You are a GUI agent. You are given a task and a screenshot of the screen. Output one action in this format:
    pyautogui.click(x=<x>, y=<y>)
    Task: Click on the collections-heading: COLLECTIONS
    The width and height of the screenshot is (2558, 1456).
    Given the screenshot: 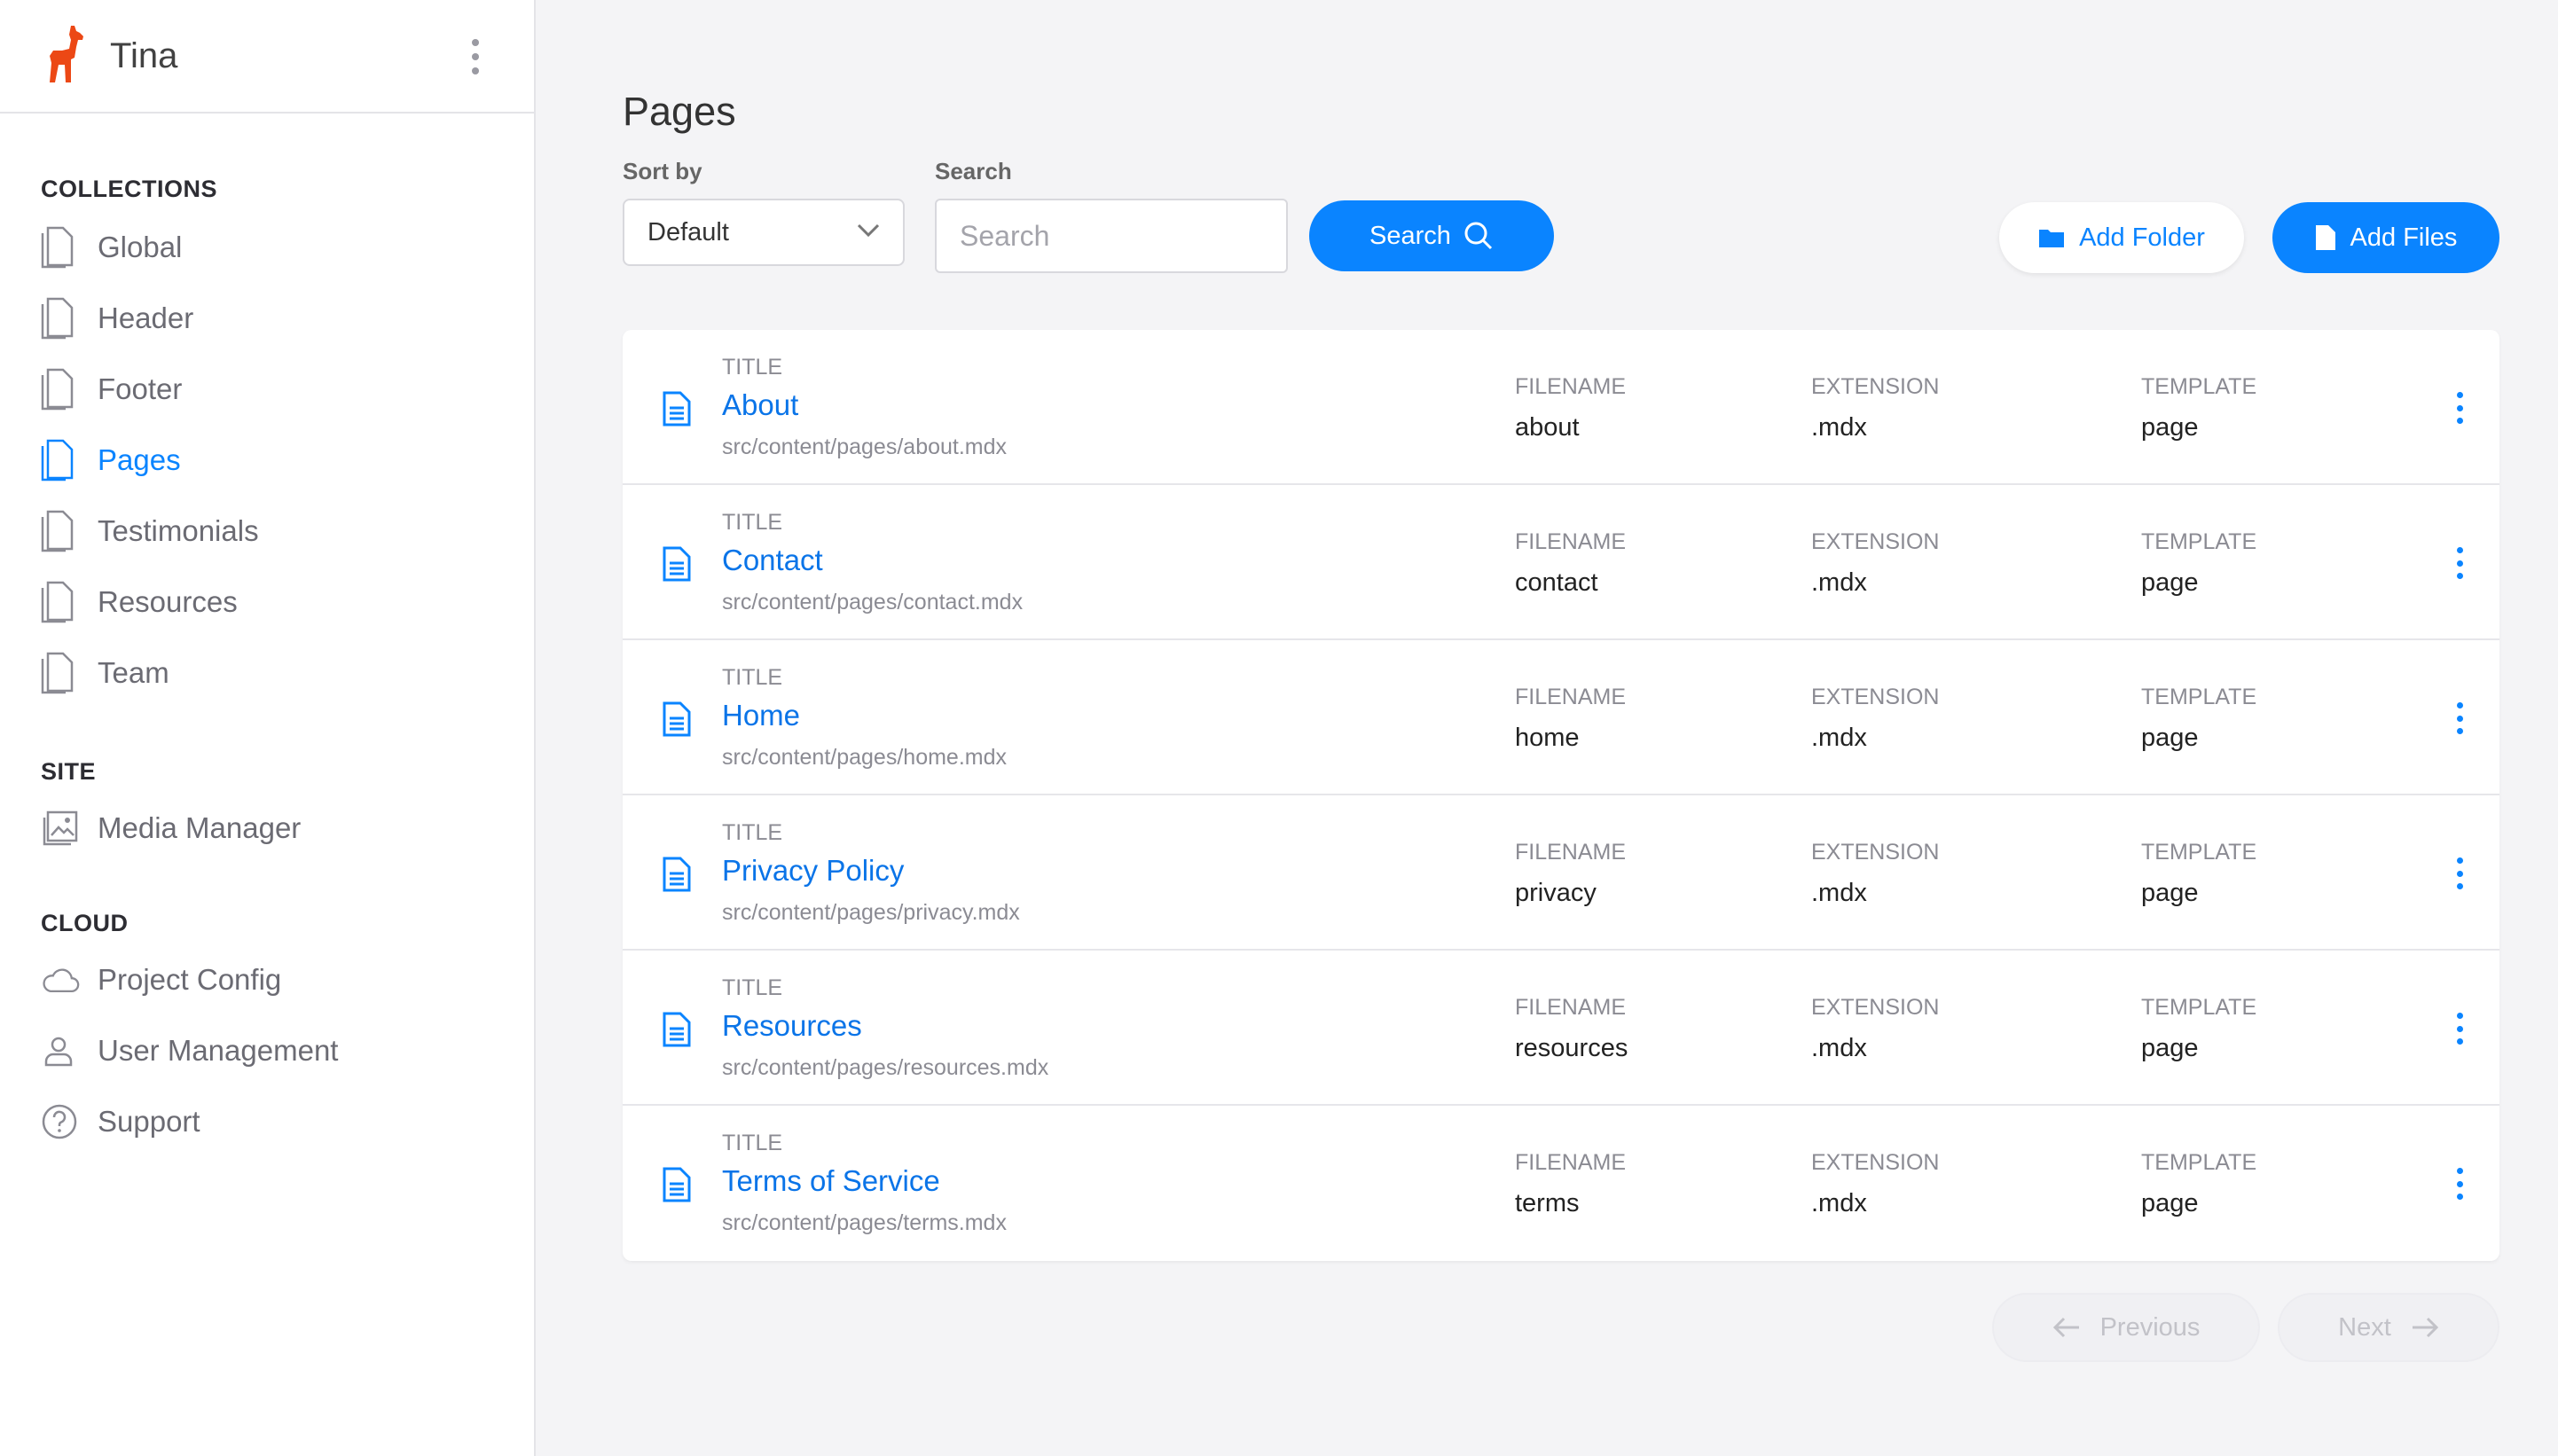 What is the action you would take?
    pyautogui.click(x=129, y=189)
    